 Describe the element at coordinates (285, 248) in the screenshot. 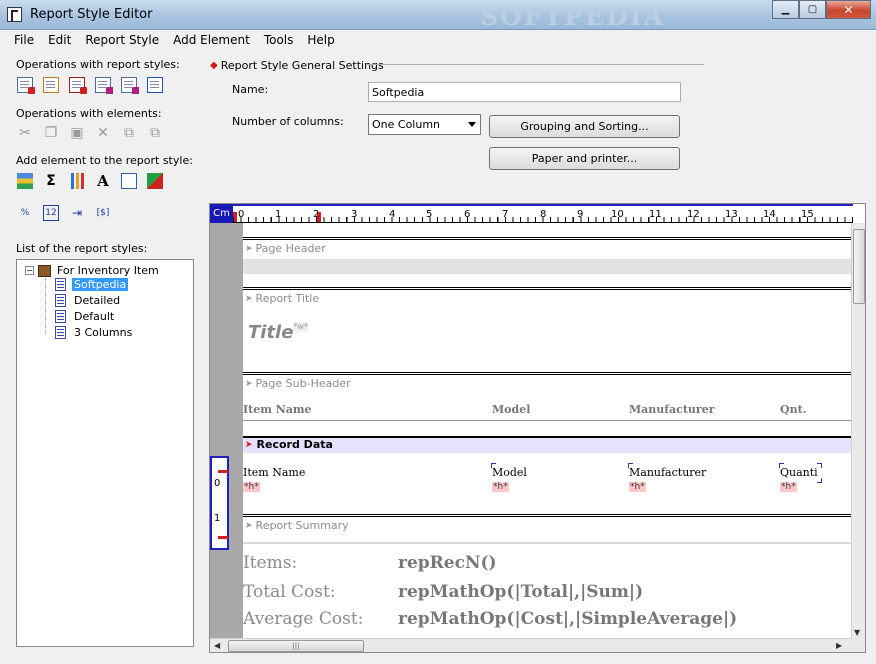

I see `band-page-header: ➤ Page Header` at that location.